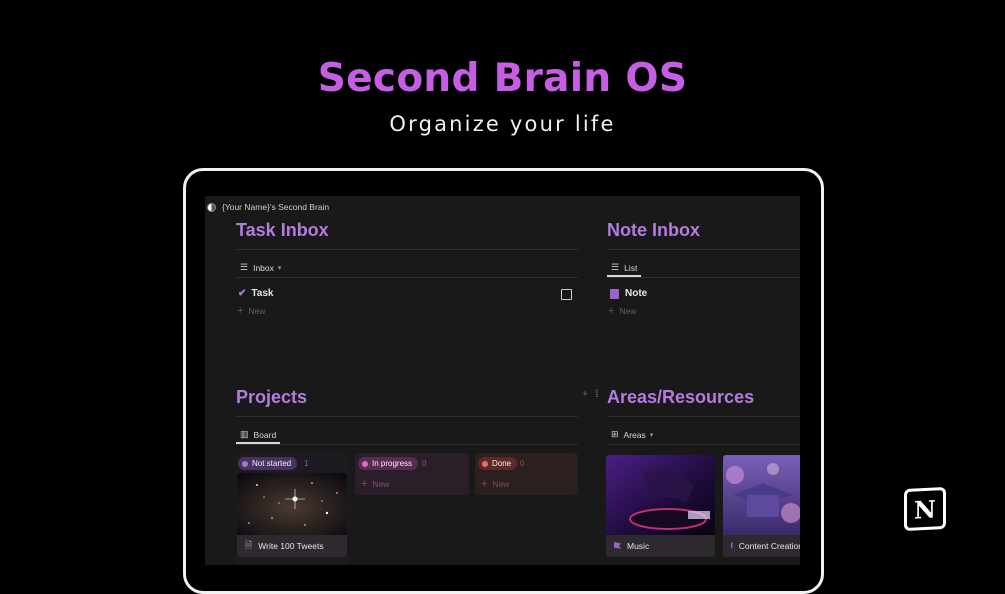 The height and width of the screenshot is (594, 1005). Describe the element at coordinates (631, 267) in the screenshot. I see `tab-list-label: List` at that location.